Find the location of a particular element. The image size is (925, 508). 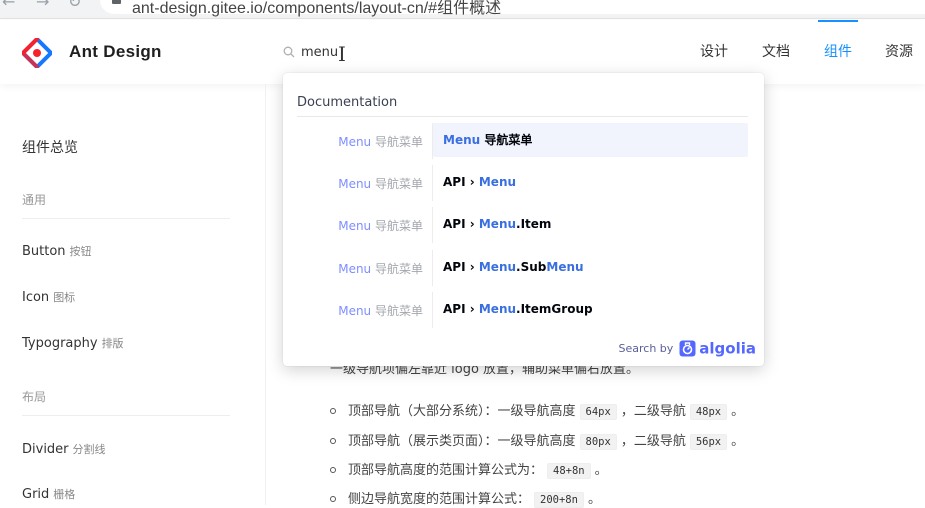

inline-code: 200+8n is located at coordinates (559, 500).